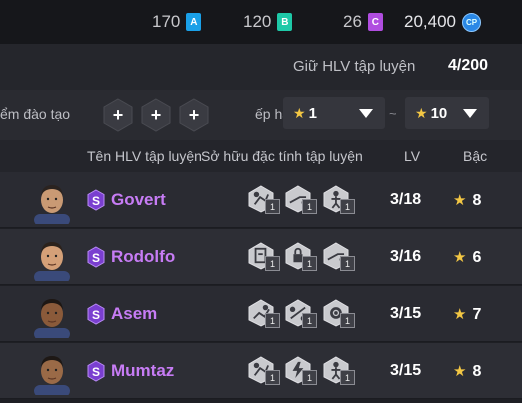 This screenshot has height=403, width=522. What do you see at coordinates (430, 21) in the screenshot?
I see `coins-value: 20,400` at bounding box center [430, 21].